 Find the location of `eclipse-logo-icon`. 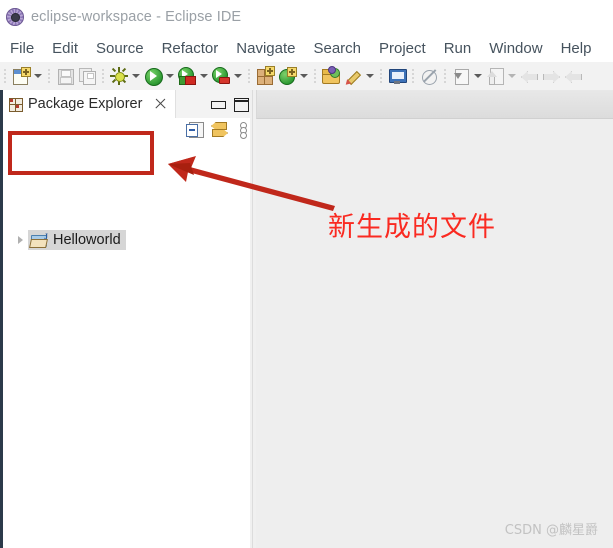

eclipse-logo-icon is located at coordinates (15, 17).